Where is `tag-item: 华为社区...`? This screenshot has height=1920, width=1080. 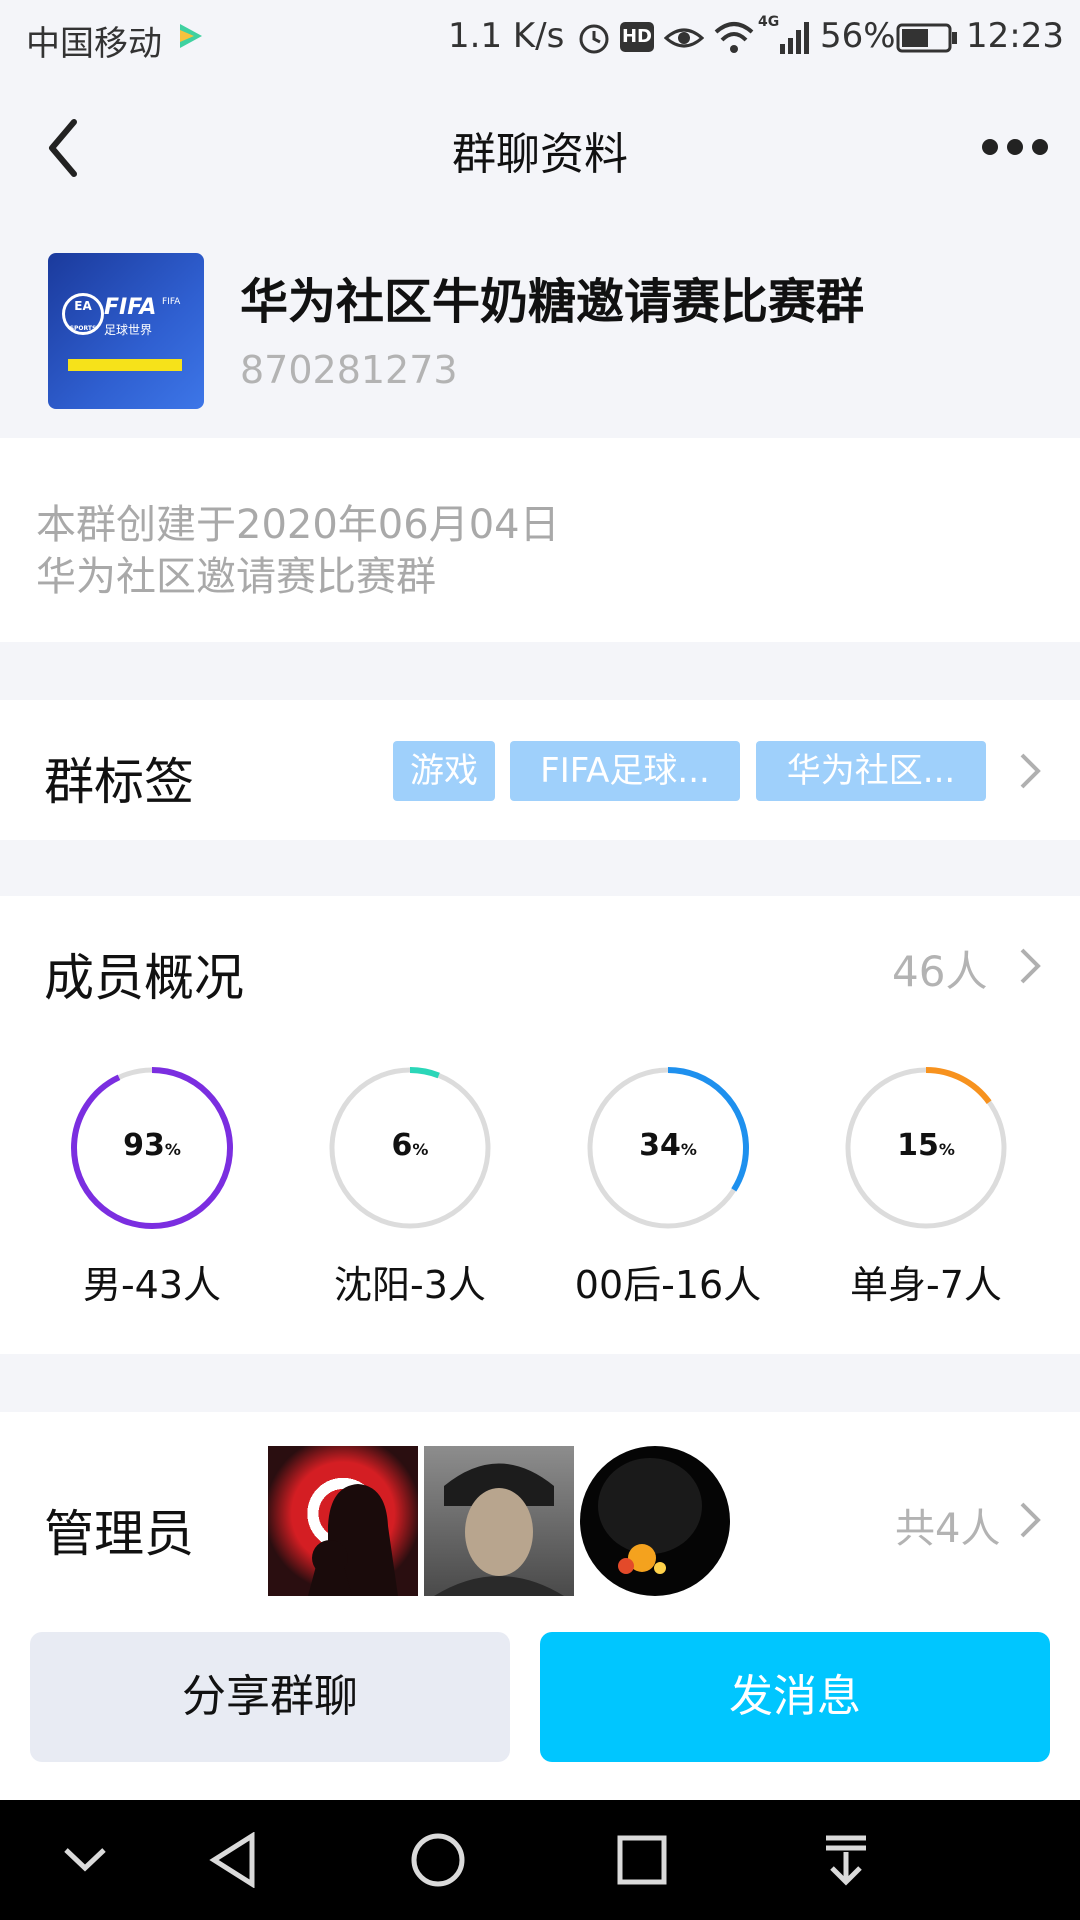 tag-item: 华为社区... is located at coordinates (871, 771).